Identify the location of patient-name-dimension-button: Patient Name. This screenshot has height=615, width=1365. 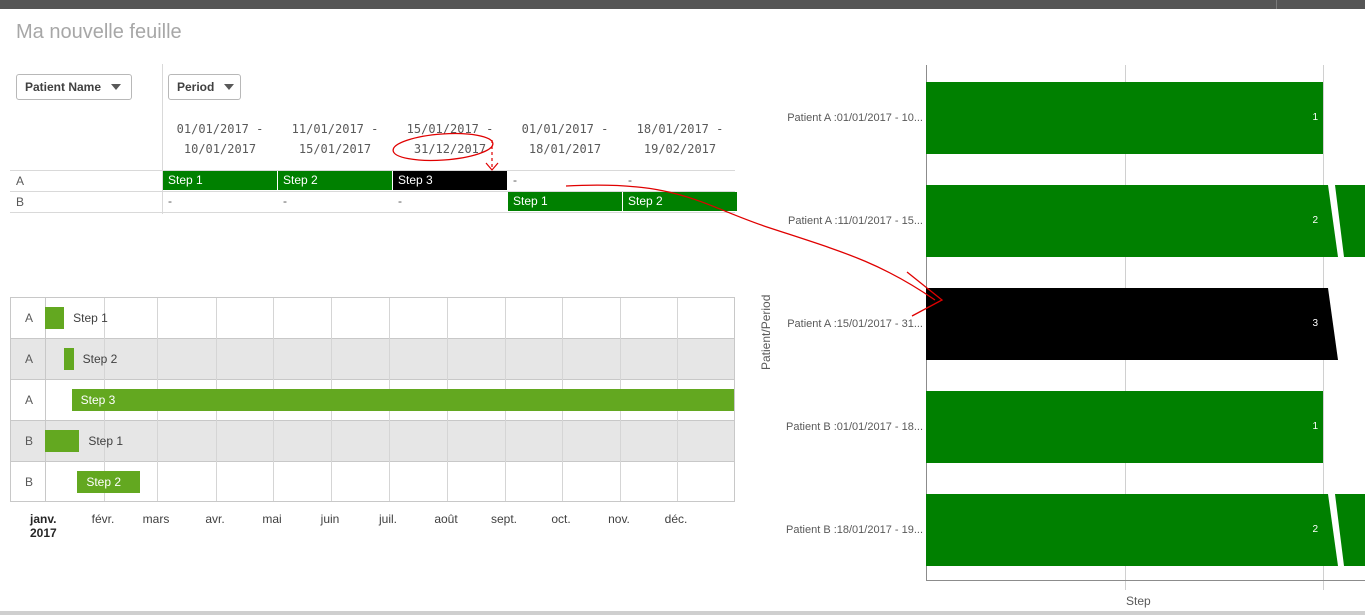
(74, 87).